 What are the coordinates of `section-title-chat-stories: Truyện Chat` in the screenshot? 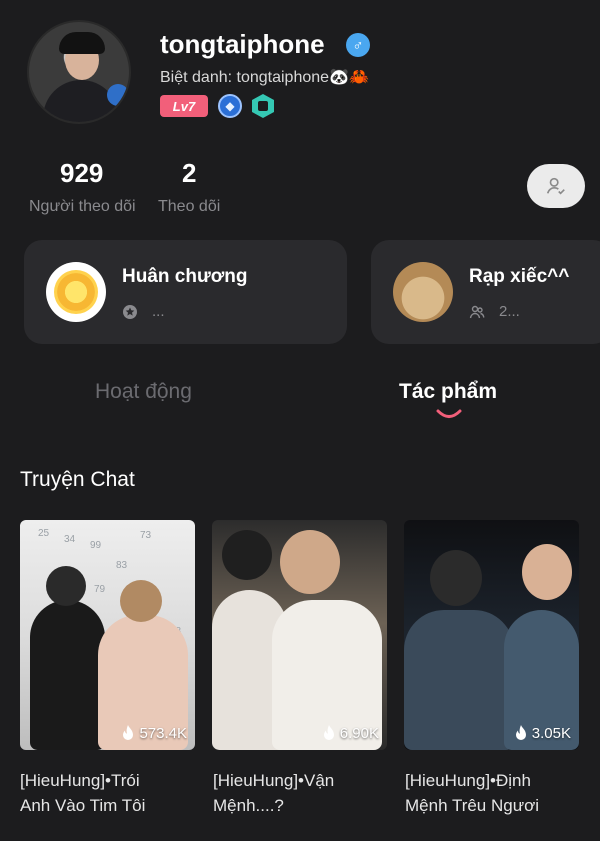 It's located at (77, 479).